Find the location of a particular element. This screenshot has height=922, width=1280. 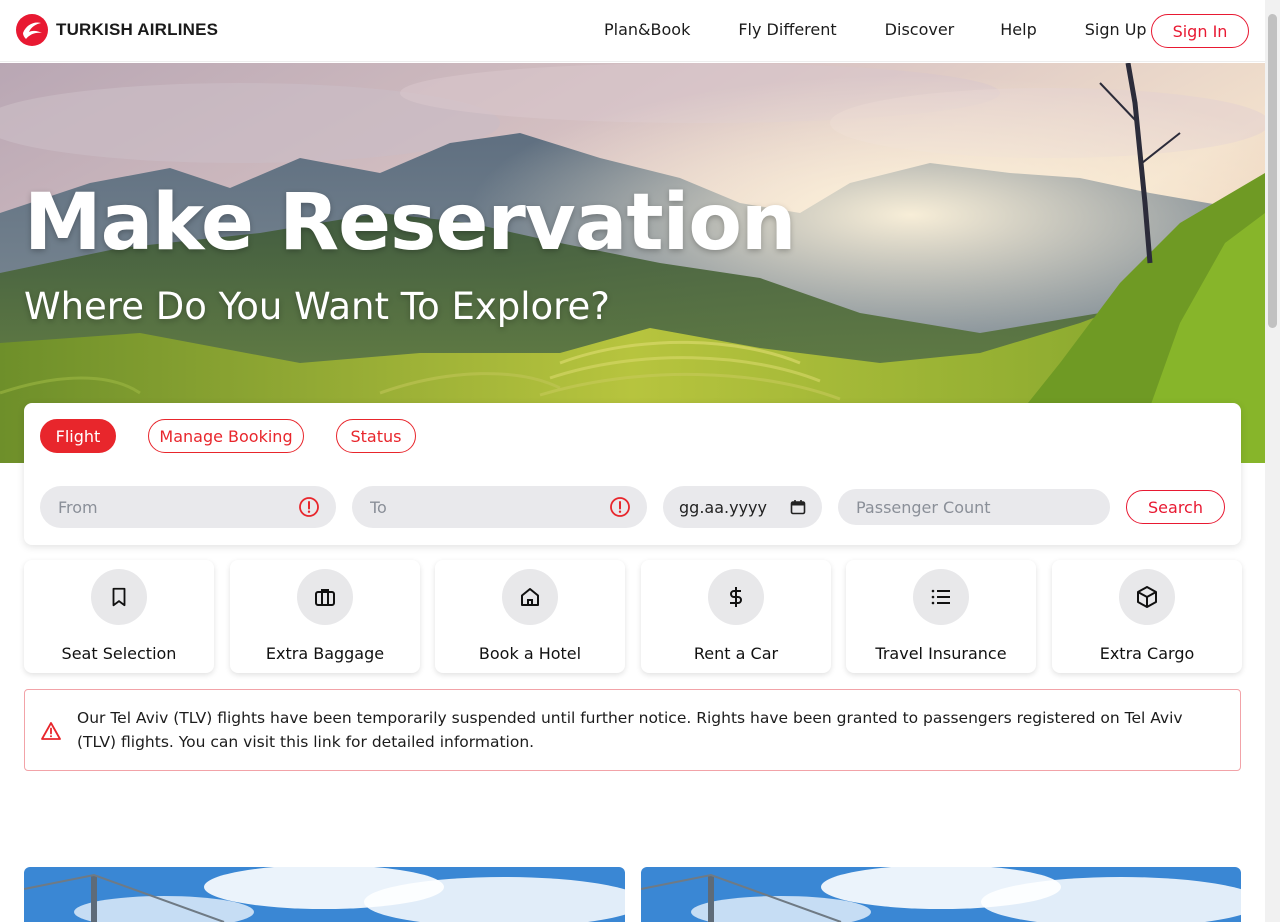

bookmark-icon is located at coordinates (119, 597).